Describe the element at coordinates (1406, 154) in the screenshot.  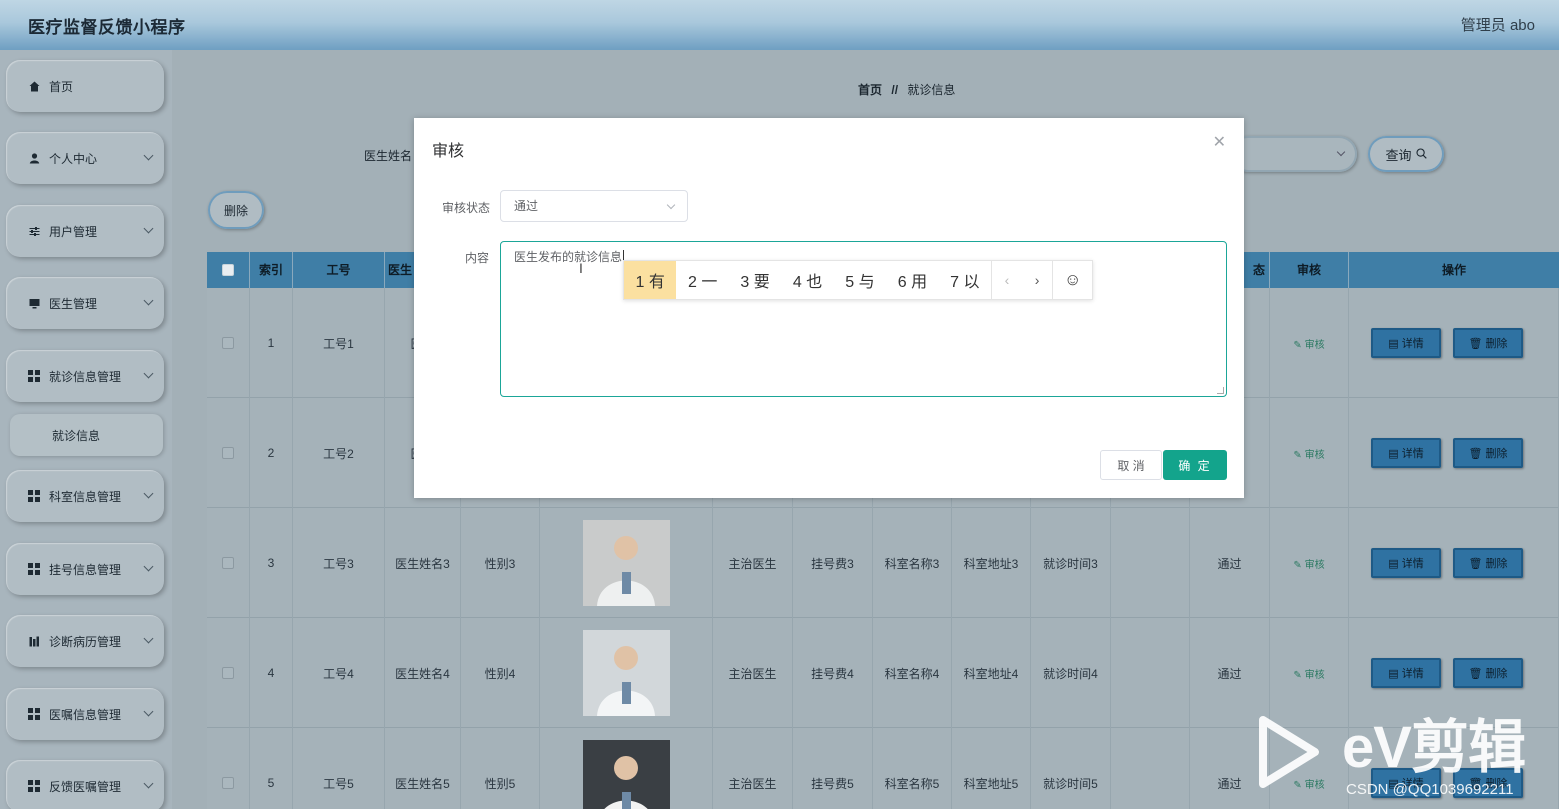
I see `query-button: 查询` at that location.